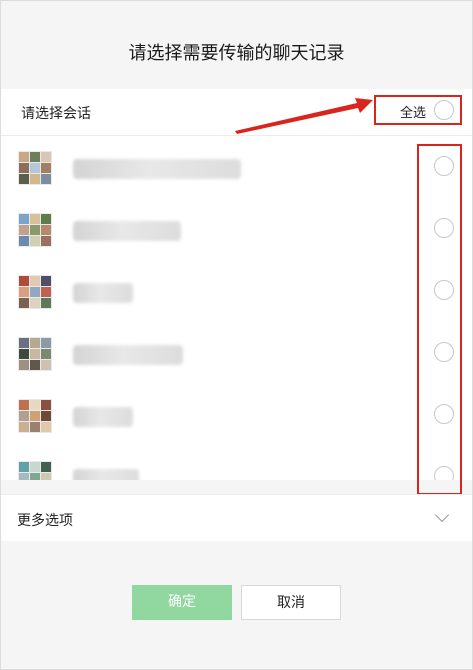 The height and width of the screenshot is (670, 473). Describe the element at coordinates (236, 53) in the screenshot. I see `dialog-title: 请选择需要传输的聊天记录` at that location.